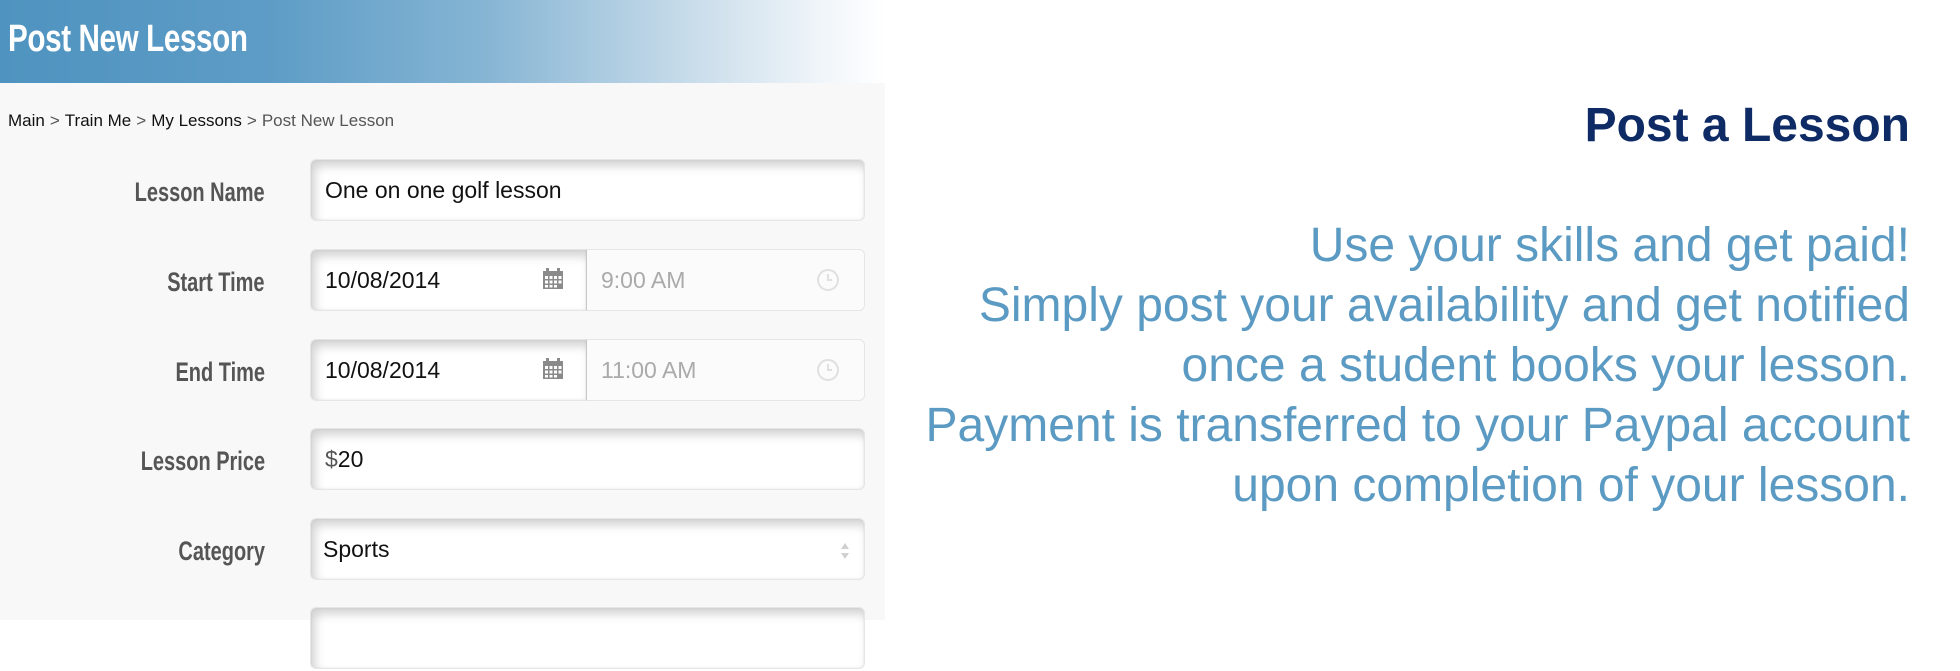 Image resolution: width=1960 pixels, height=671 pixels. I want to click on start-time-label: Start Time, so click(216, 282).